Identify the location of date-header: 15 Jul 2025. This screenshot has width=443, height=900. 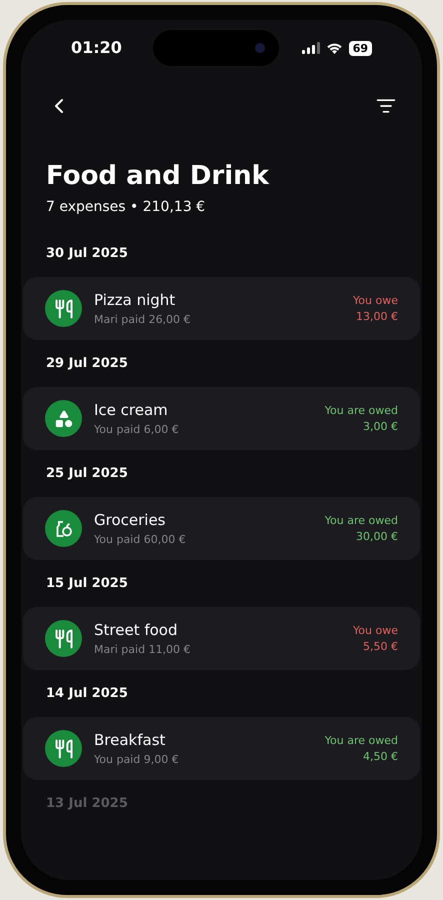
(87, 584).